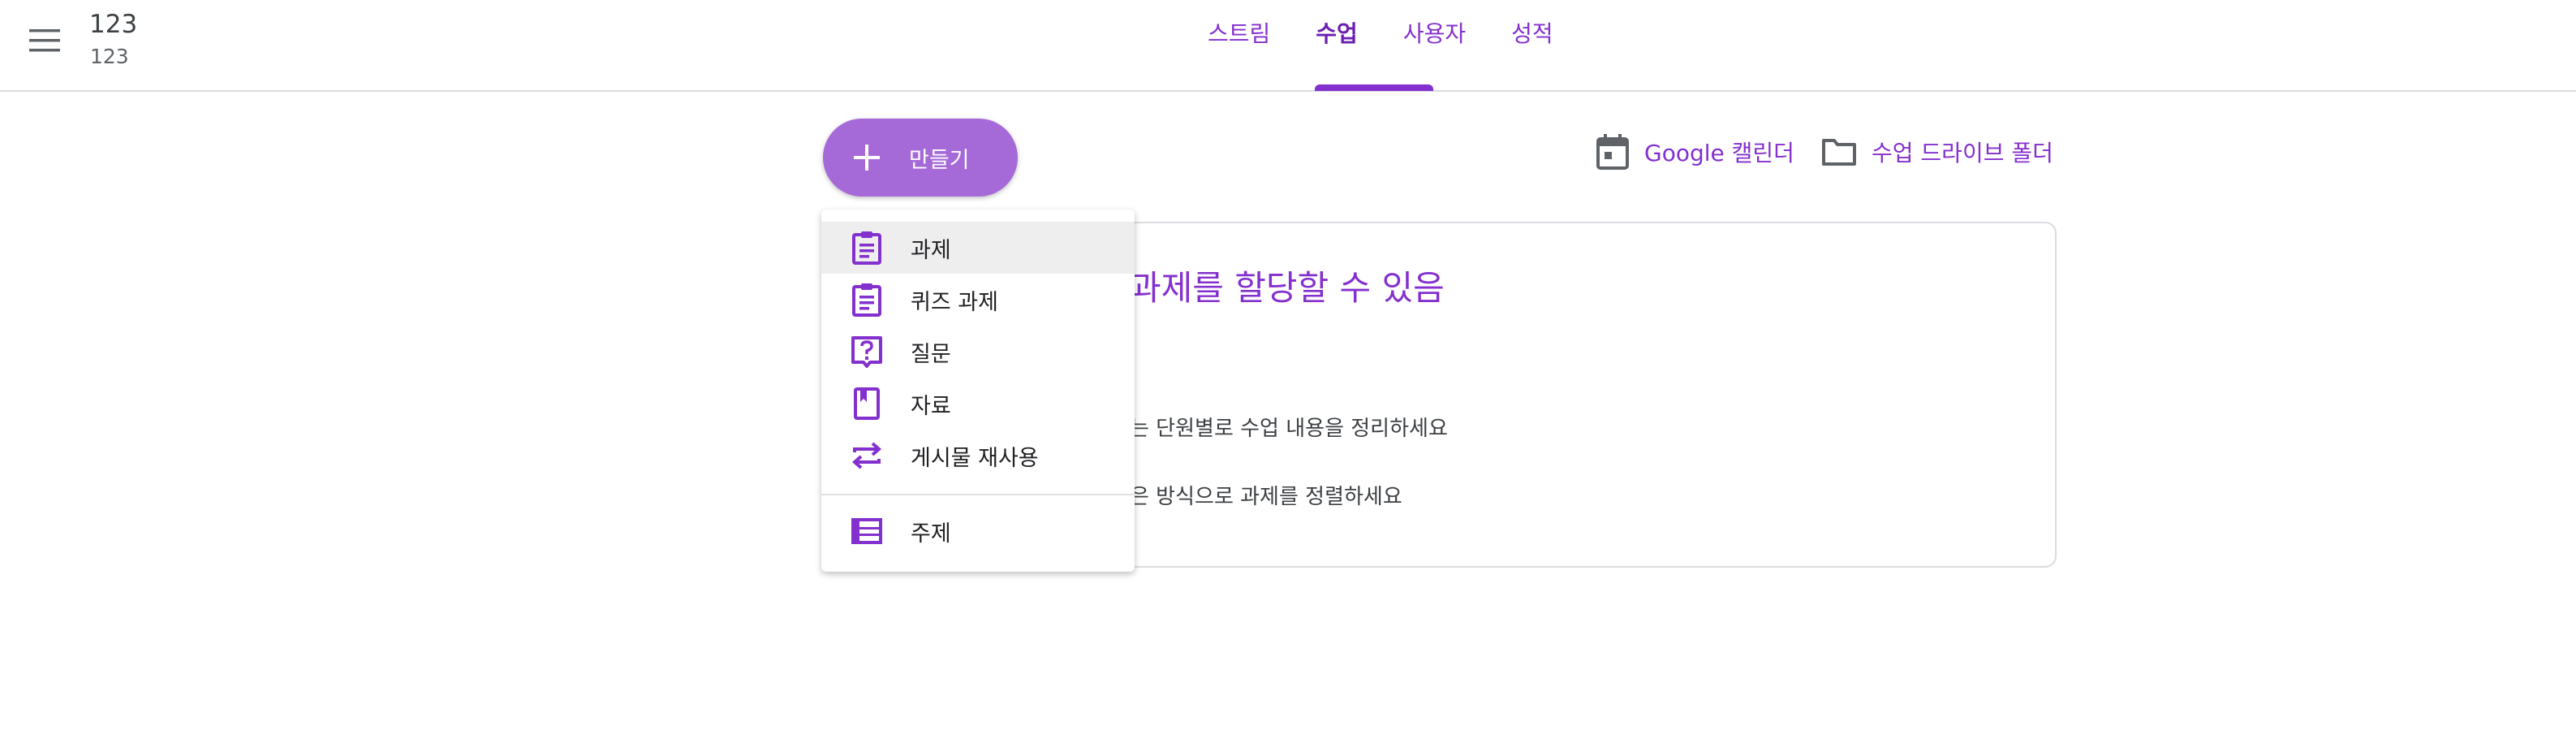 This screenshot has width=2576, height=752. What do you see at coordinates (978, 404) in the screenshot?
I see `menu-item-material: 자료` at bounding box center [978, 404].